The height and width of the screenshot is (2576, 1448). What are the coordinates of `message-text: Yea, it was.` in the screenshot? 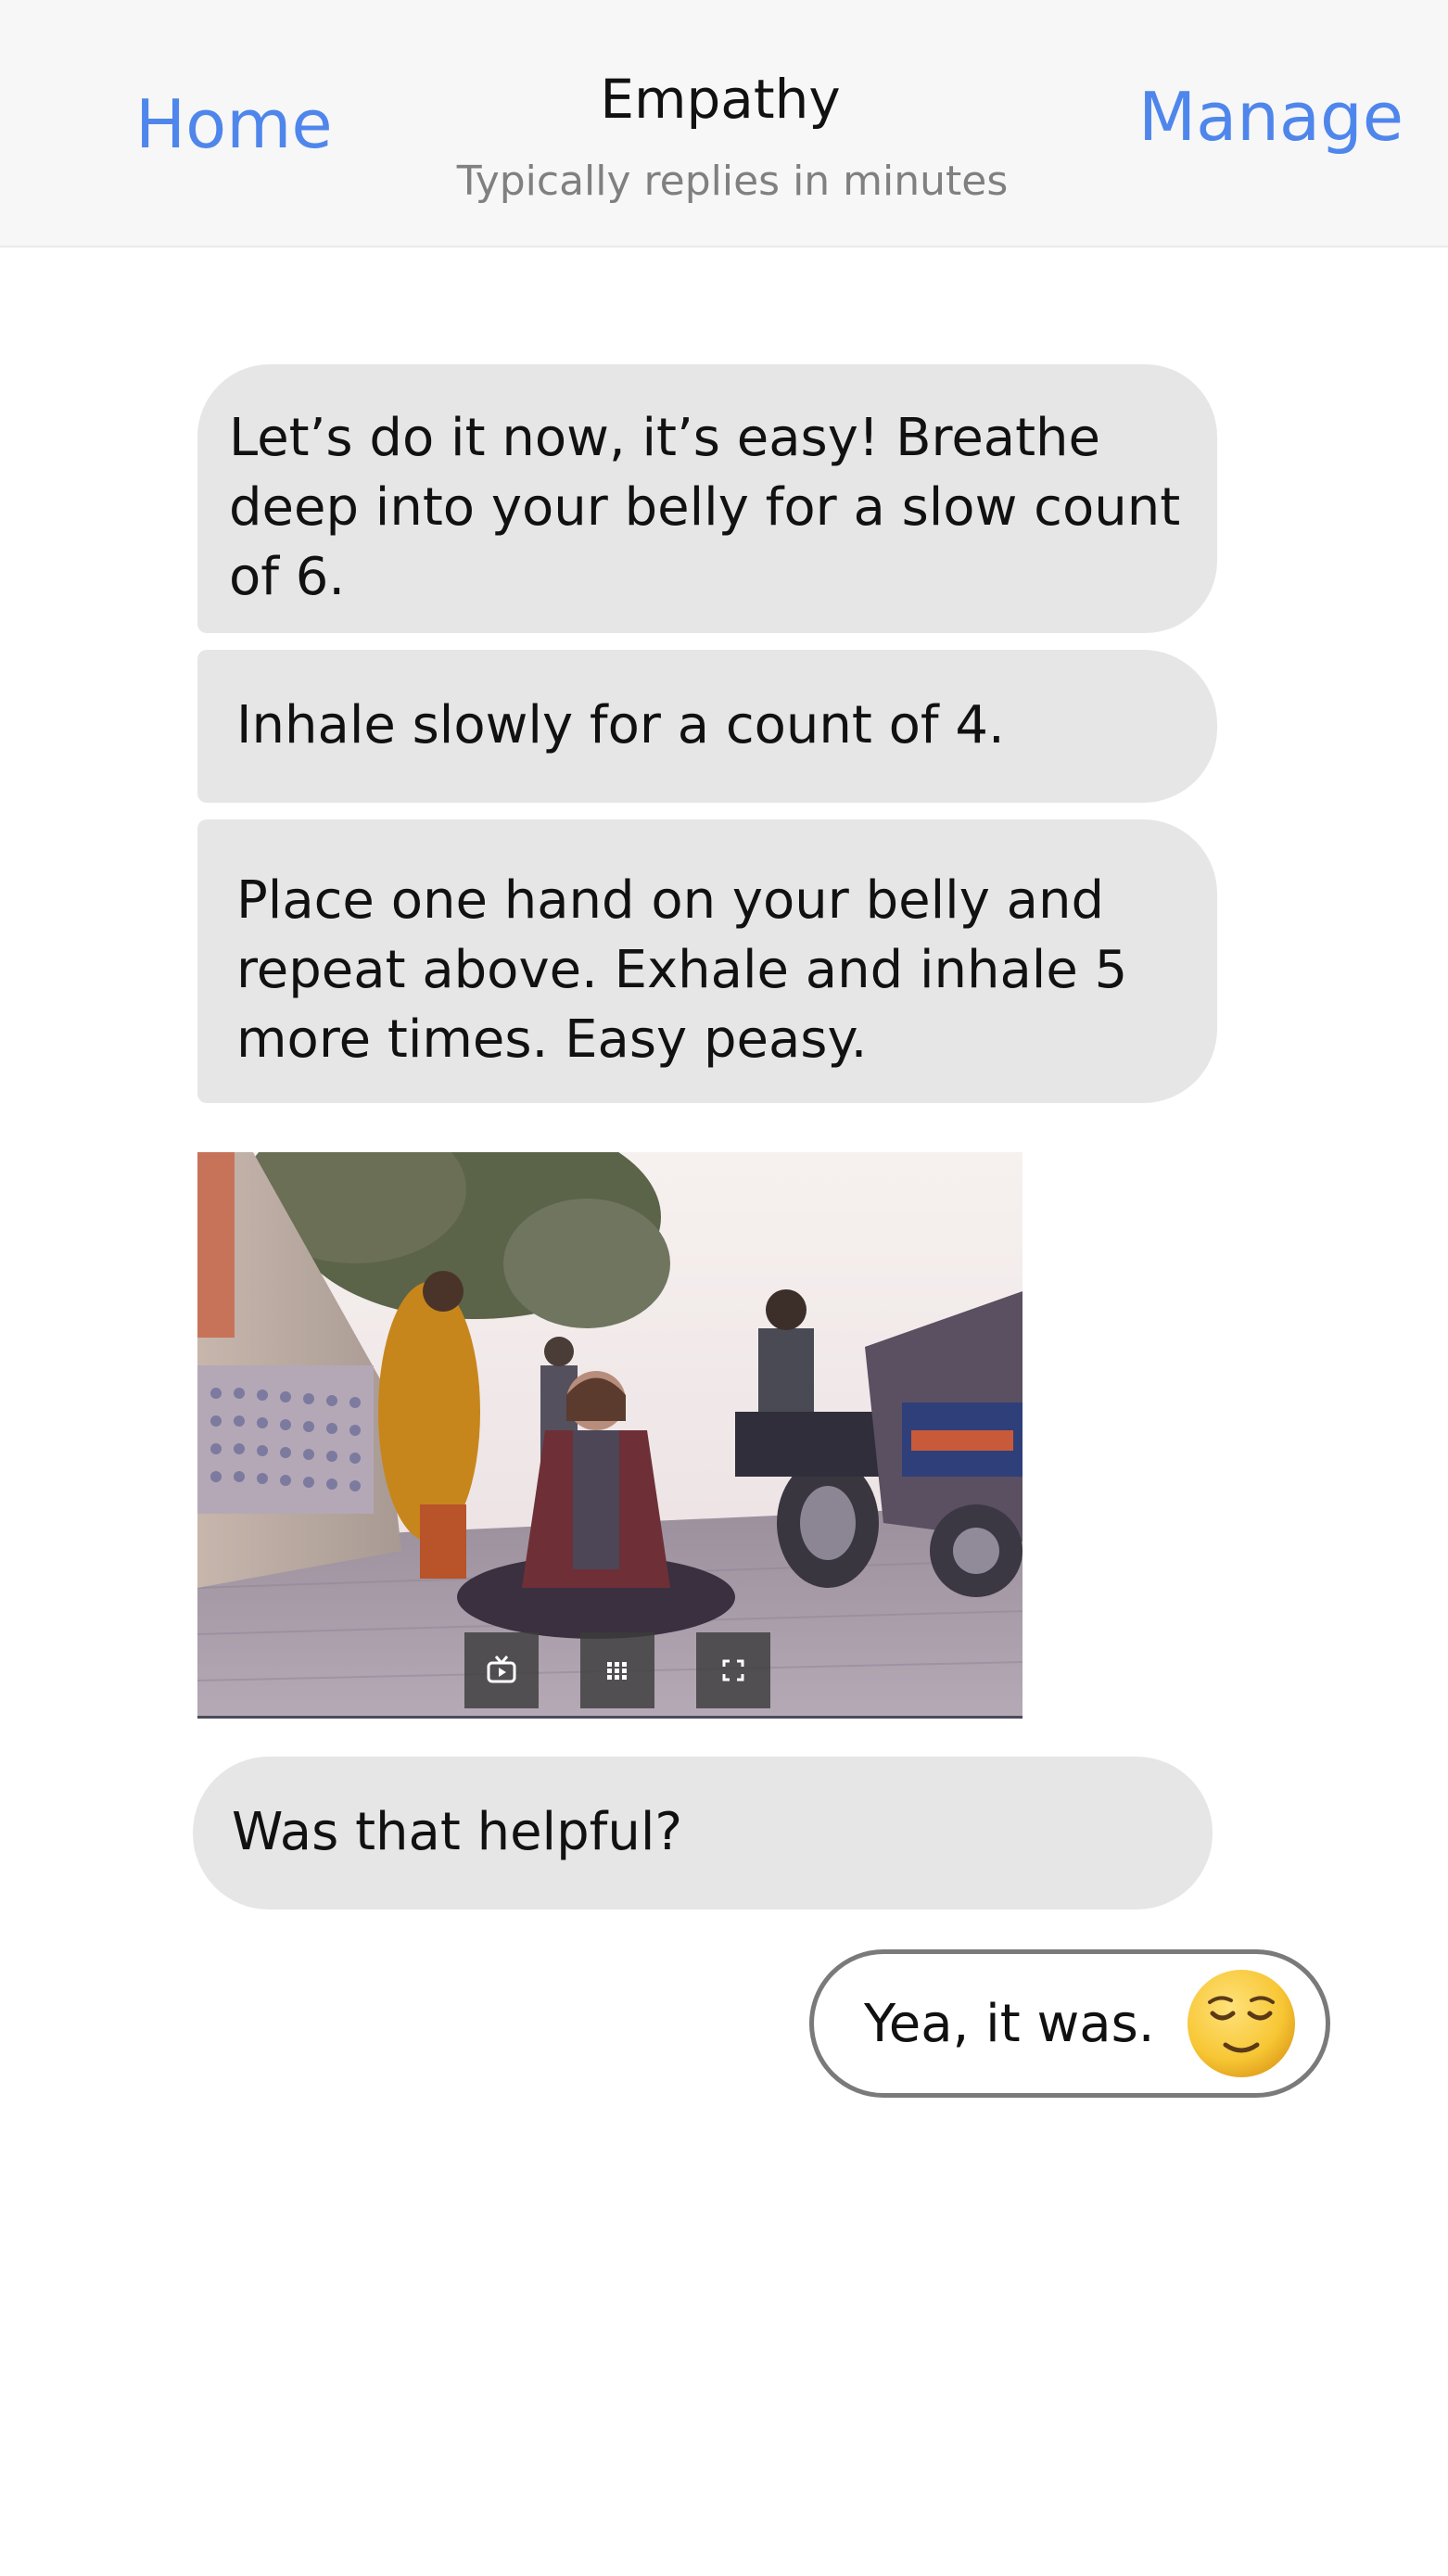 It's located at (1009, 2024).